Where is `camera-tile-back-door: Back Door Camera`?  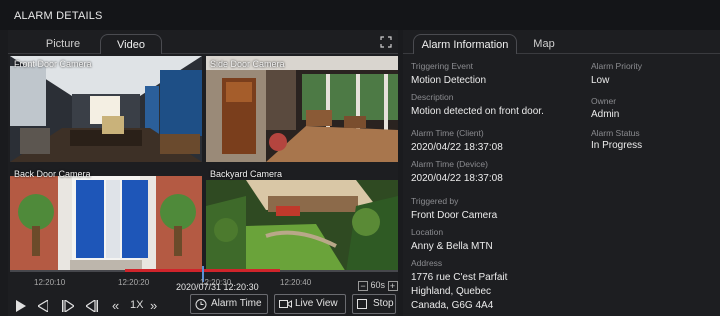 camera-tile-back-door: Back Door Camera is located at coordinates (106, 219).